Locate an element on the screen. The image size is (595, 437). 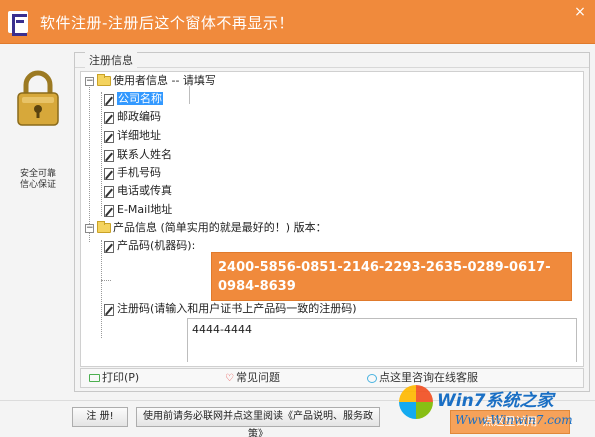
product-code-line2: 0984-8639 is located at coordinates (257, 286).